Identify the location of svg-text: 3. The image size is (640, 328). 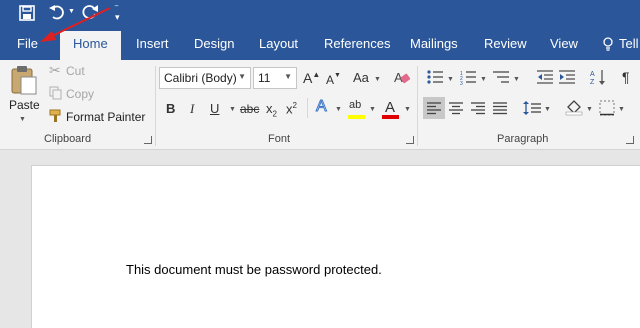
(461, 84).